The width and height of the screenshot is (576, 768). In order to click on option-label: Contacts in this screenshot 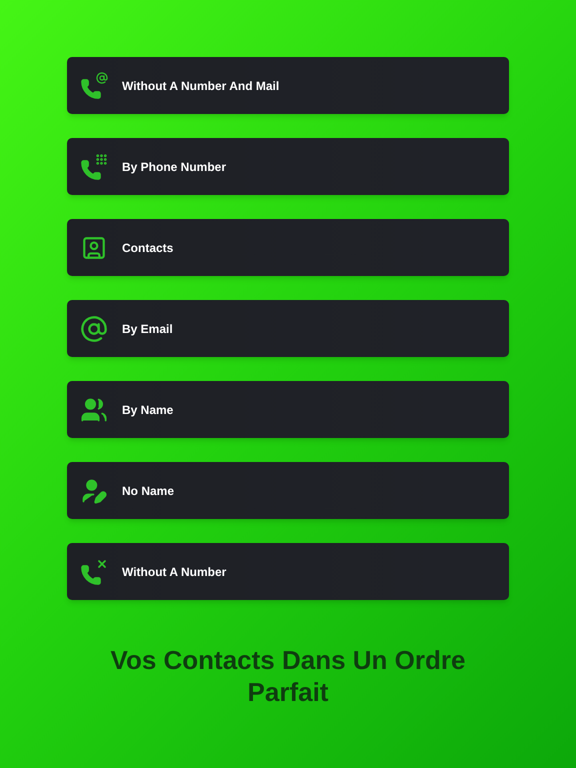, I will do `click(148, 248)`.